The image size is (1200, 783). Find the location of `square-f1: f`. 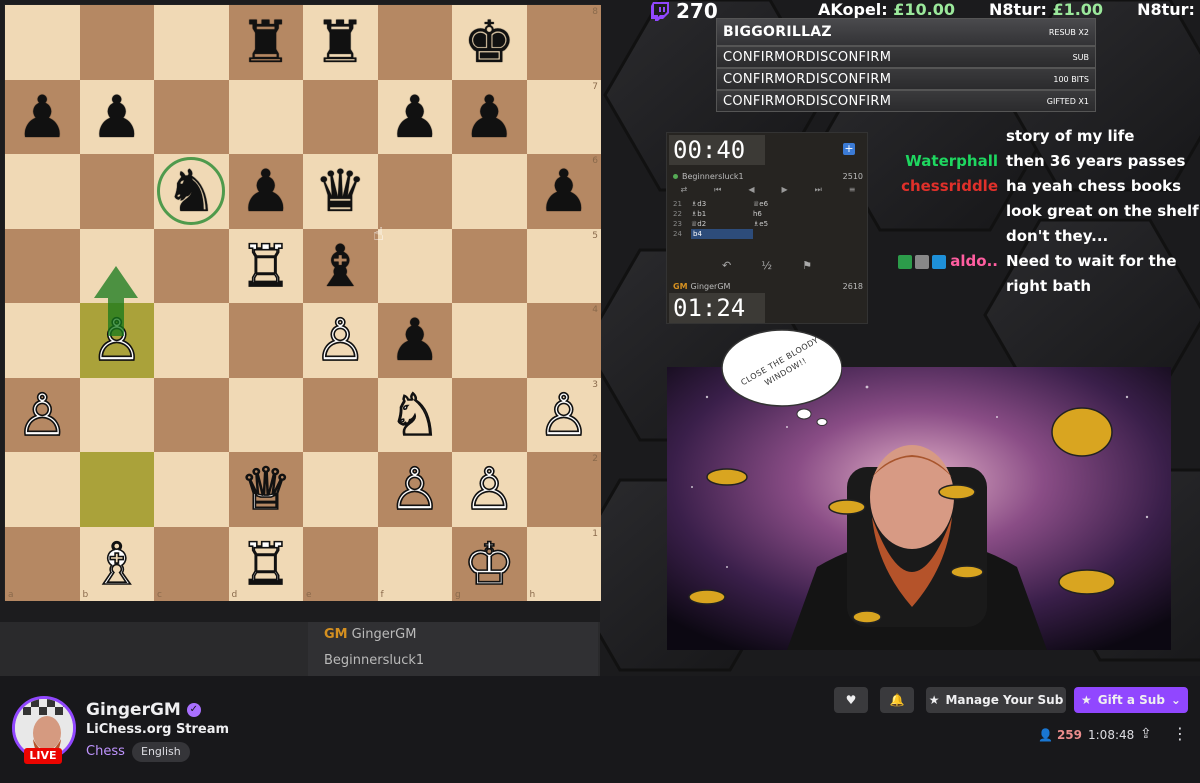

square-f1: f is located at coordinates (414, 563).